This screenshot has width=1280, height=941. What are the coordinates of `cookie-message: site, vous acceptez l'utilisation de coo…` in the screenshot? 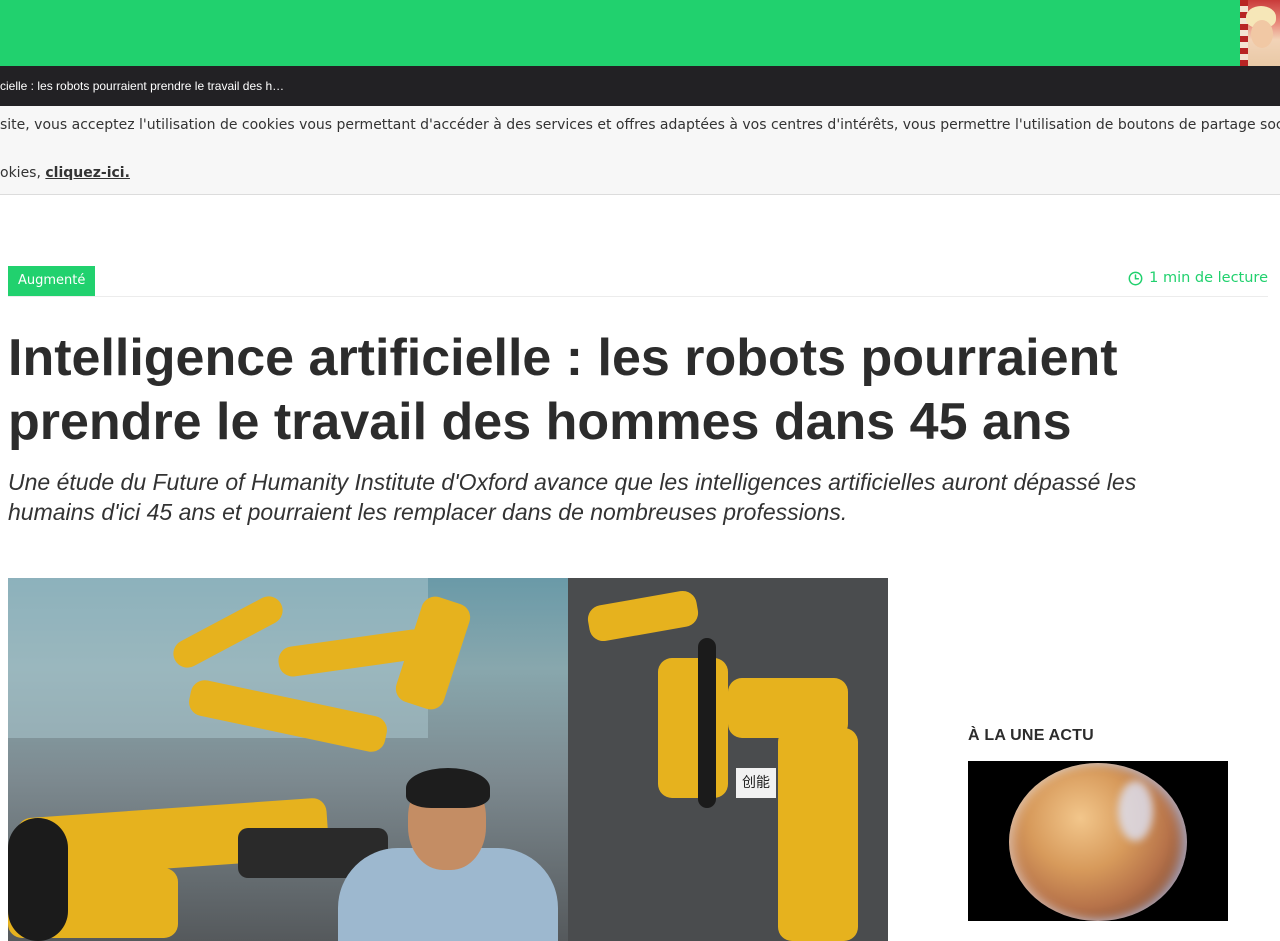 It's located at (640, 125).